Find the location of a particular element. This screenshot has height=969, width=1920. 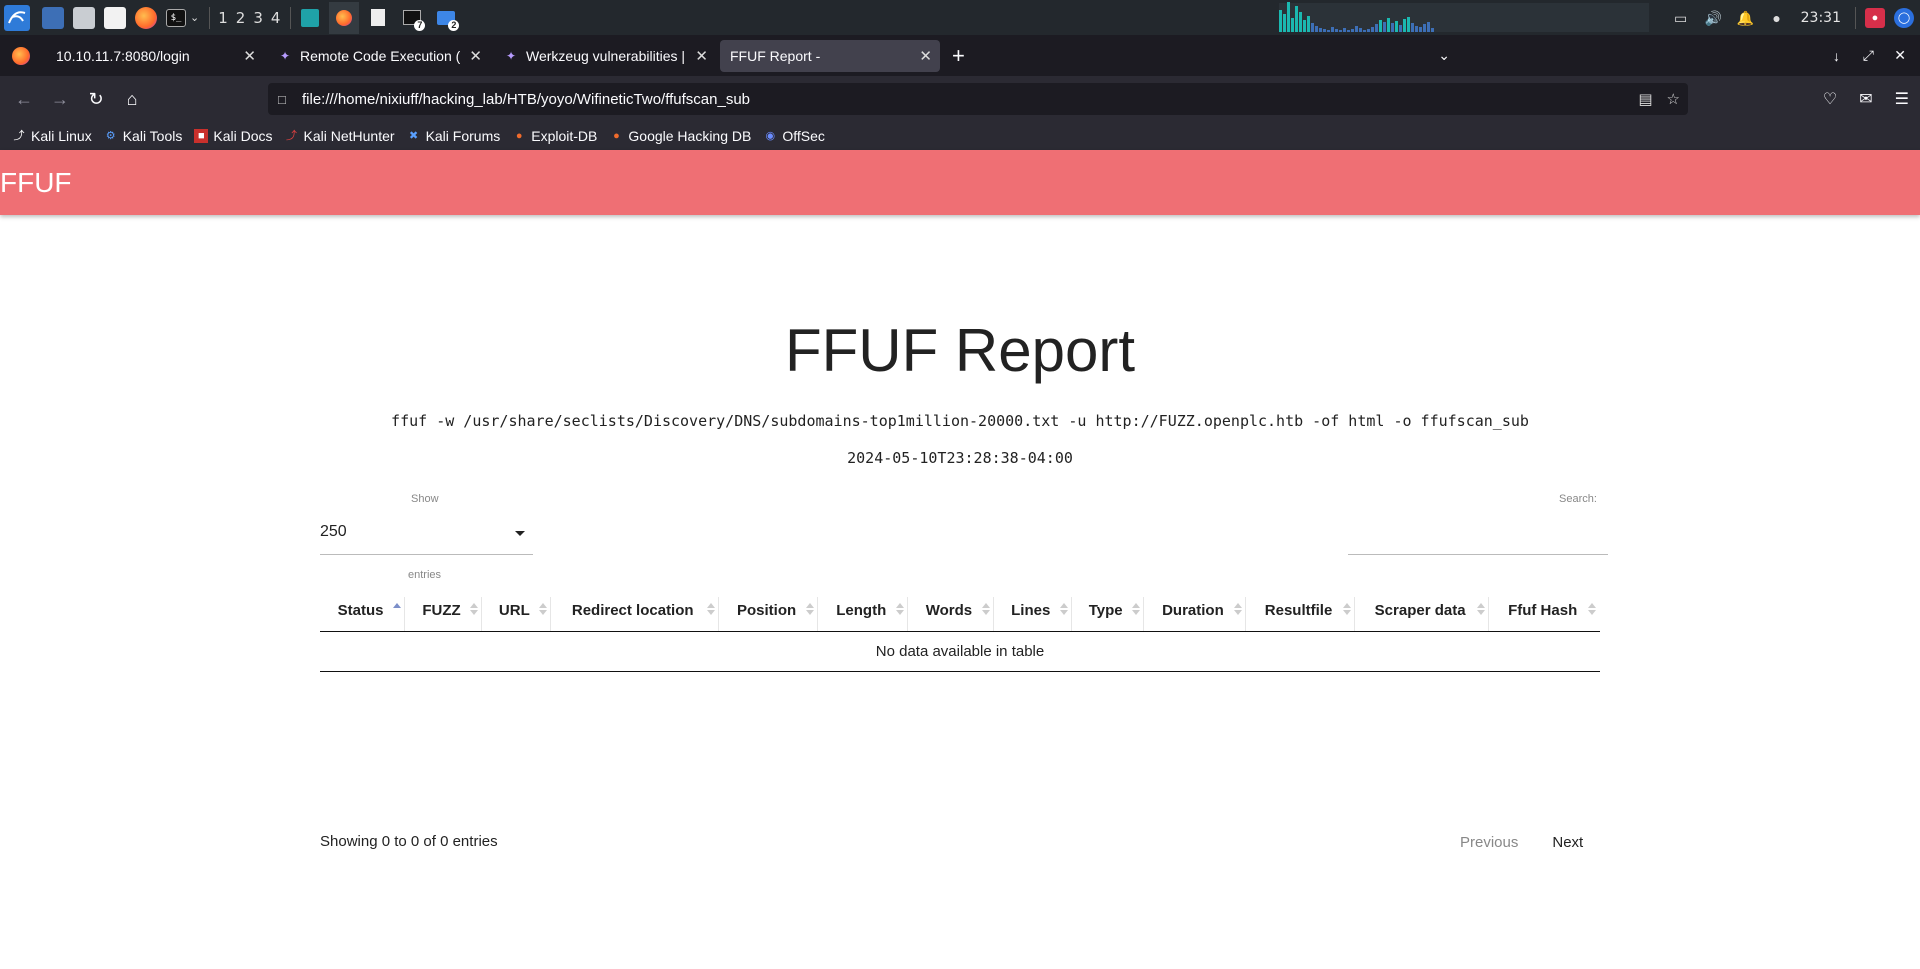

reload-icon: ↻ is located at coordinates (96, 99).